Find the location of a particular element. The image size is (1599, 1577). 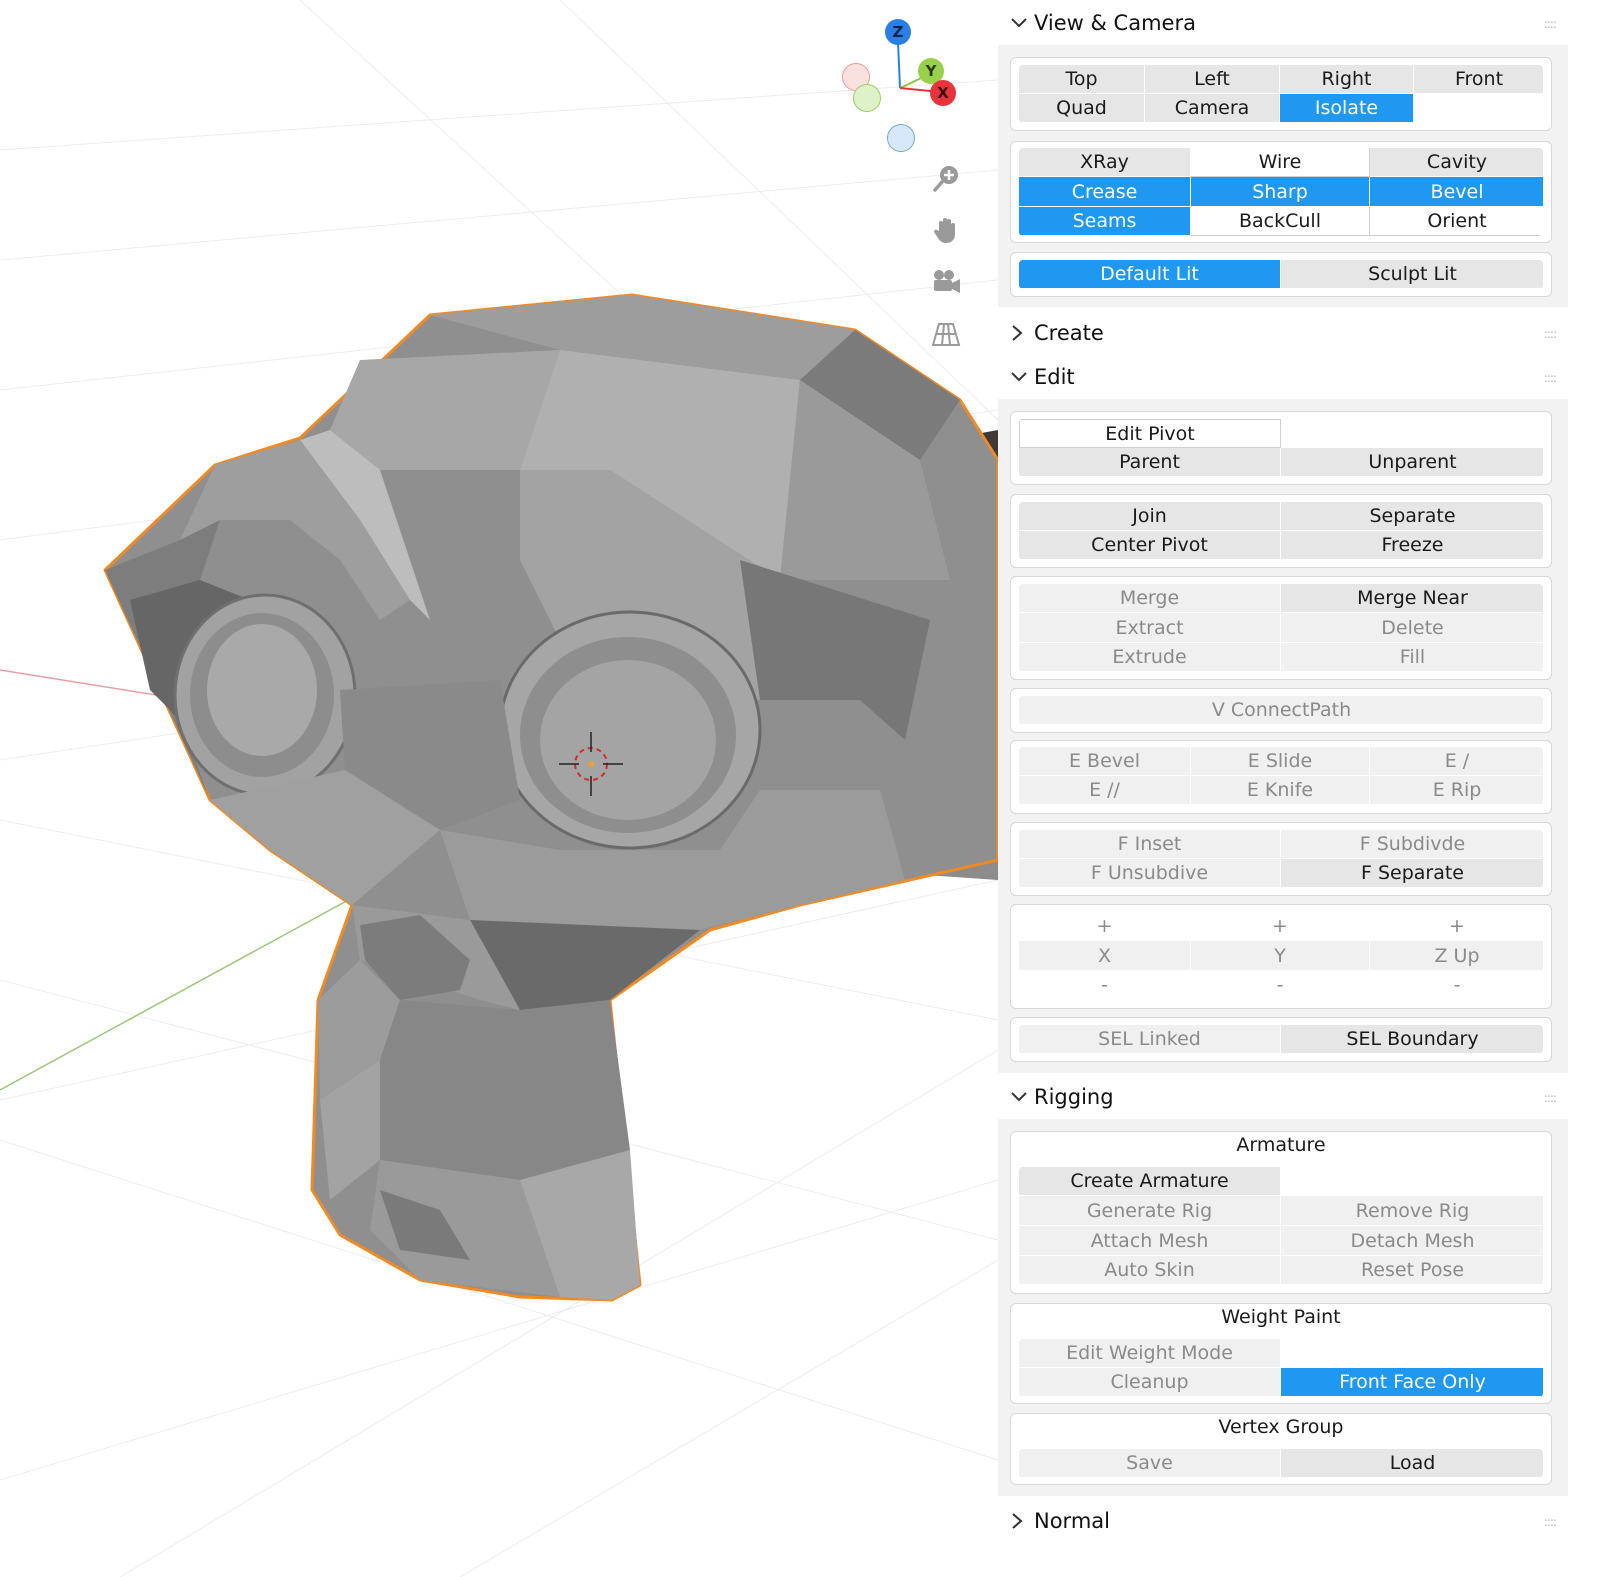

freeze-button: Freeze is located at coordinates (1412, 545).